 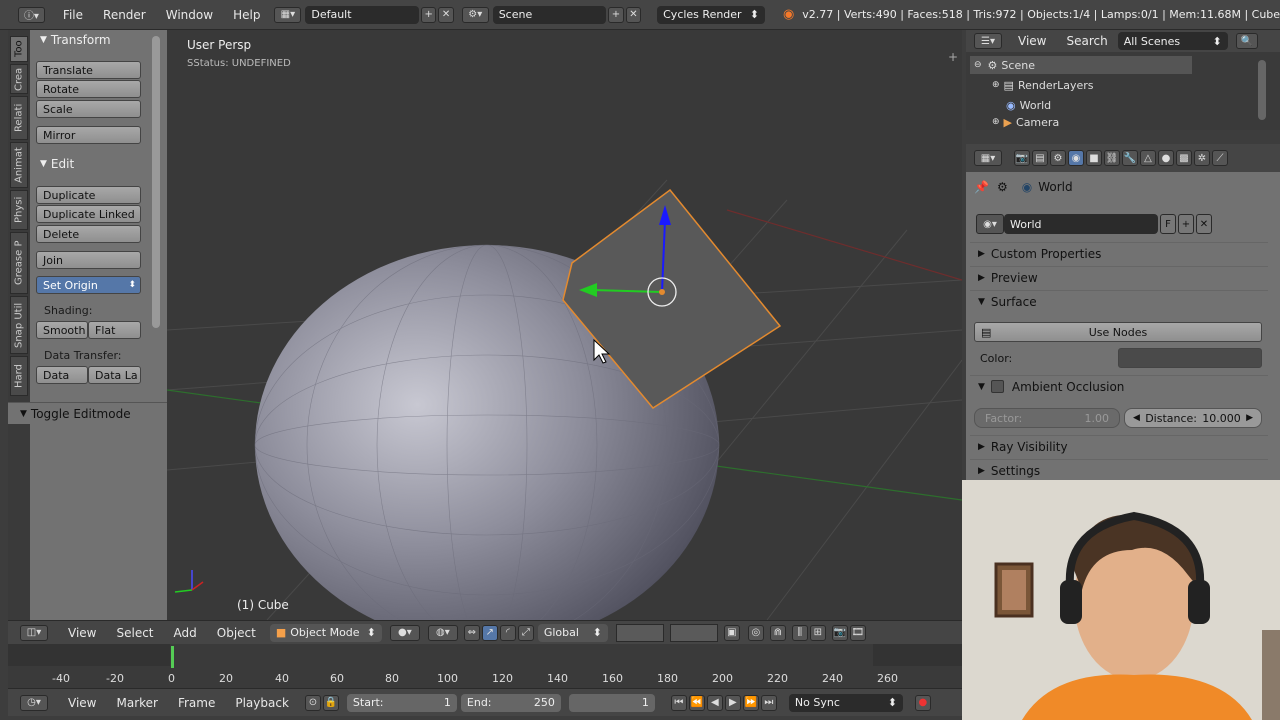 What do you see at coordinates (1086, 41) in the screenshot?
I see `menu-search: Search` at bounding box center [1086, 41].